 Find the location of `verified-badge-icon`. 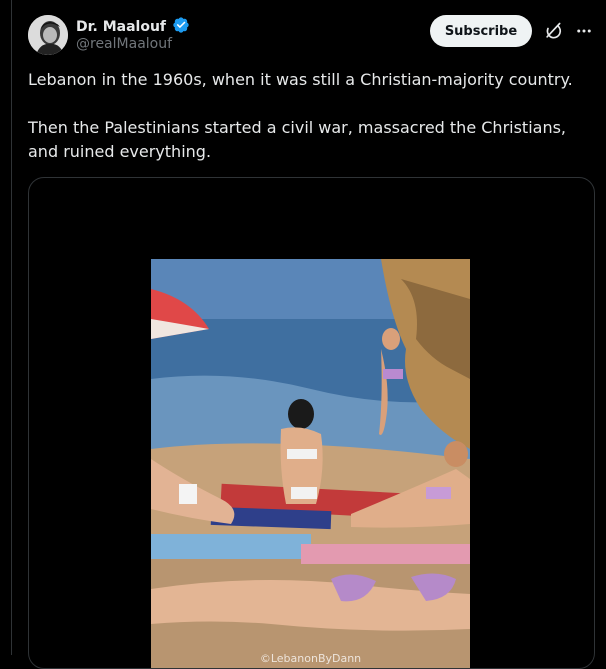

verified-badge-icon is located at coordinates (181, 27).